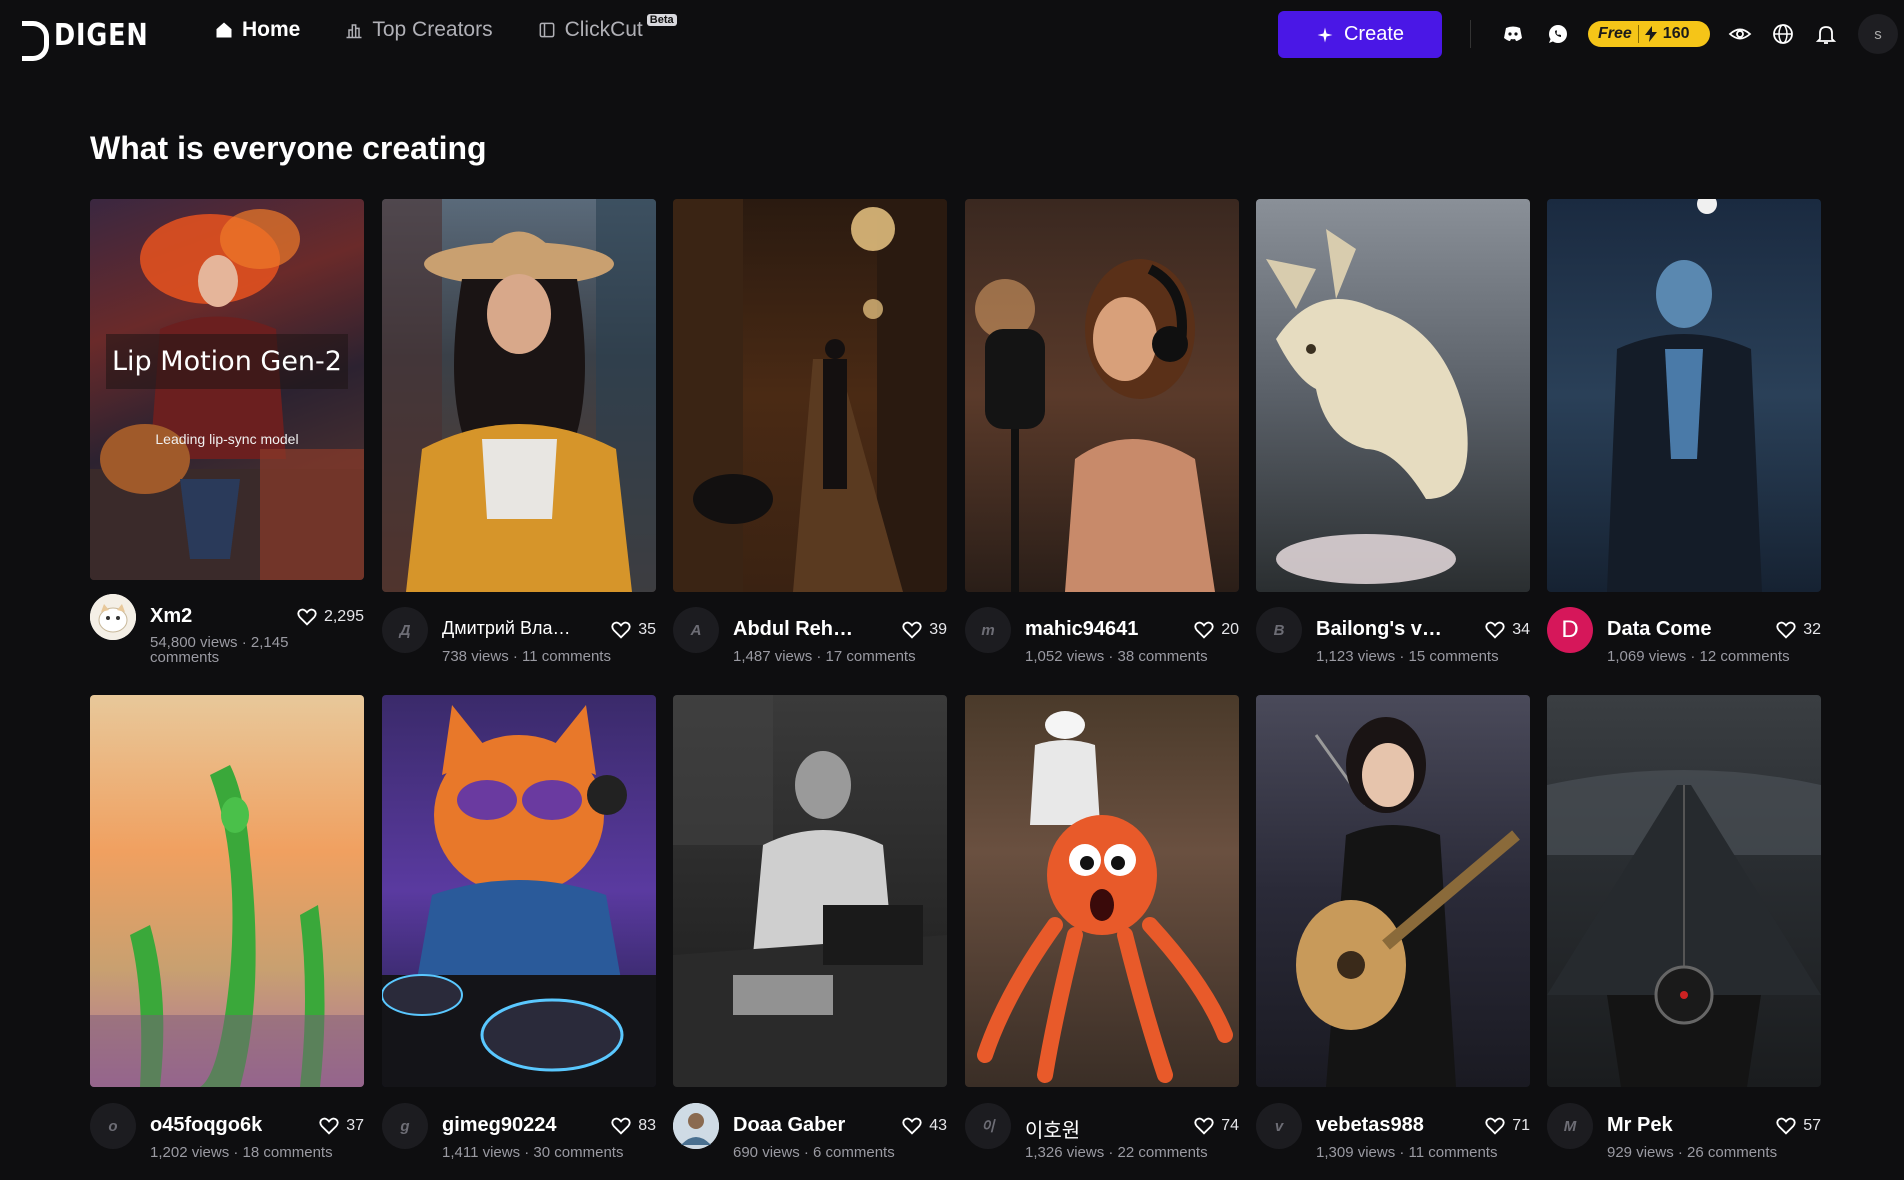 The image size is (1904, 1180). I want to click on nav-clickcut: ClickCut Beta, so click(607, 28).